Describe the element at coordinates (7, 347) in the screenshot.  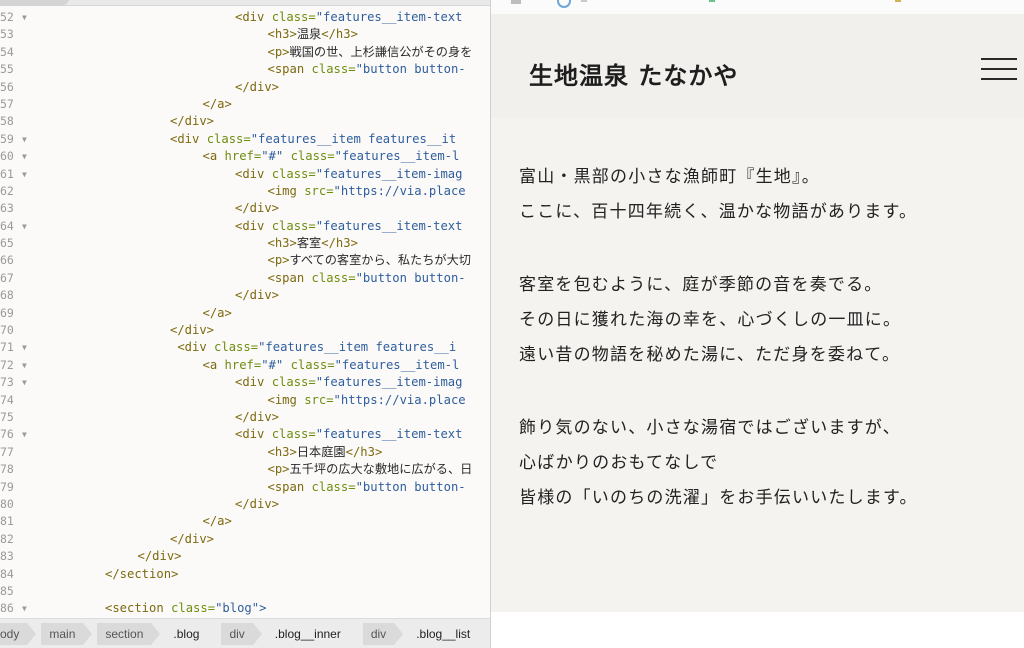
I see `line-number: 71` at that location.